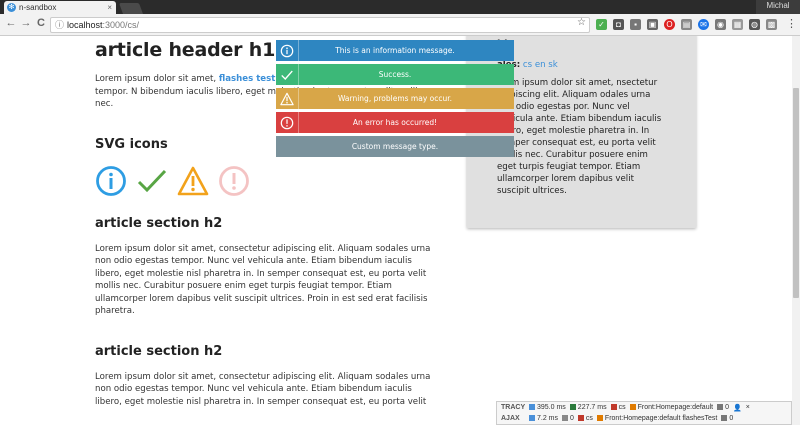 The width and height of the screenshot is (800, 425). I want to click on extension-icon: ▩, so click(771, 24).